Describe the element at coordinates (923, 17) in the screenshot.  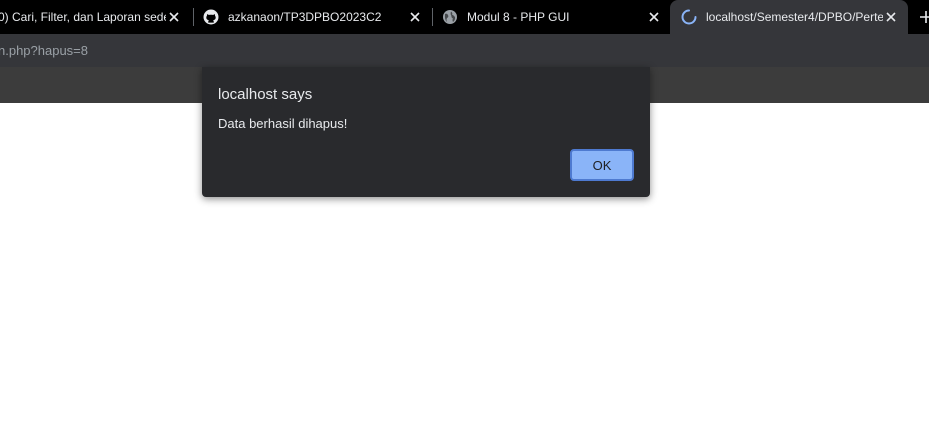
I see `new-tab-plus-icon` at that location.